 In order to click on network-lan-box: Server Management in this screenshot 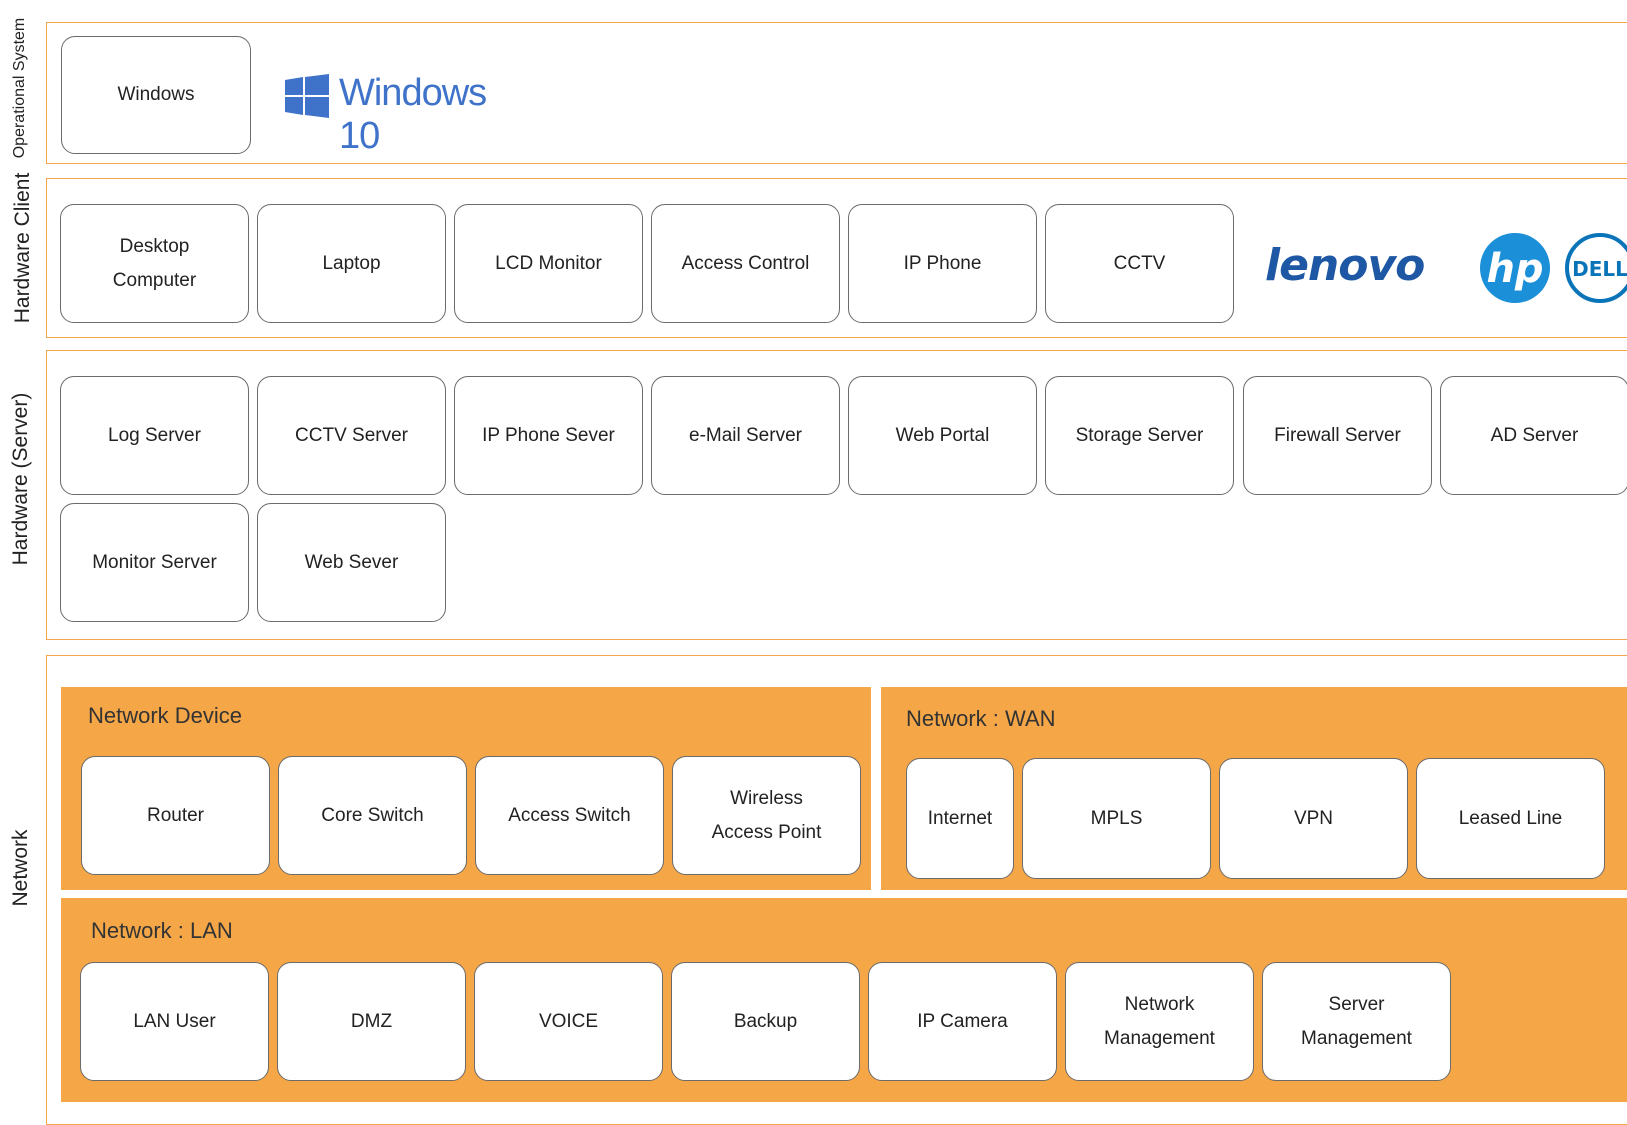, I will do `click(1356, 1021)`.